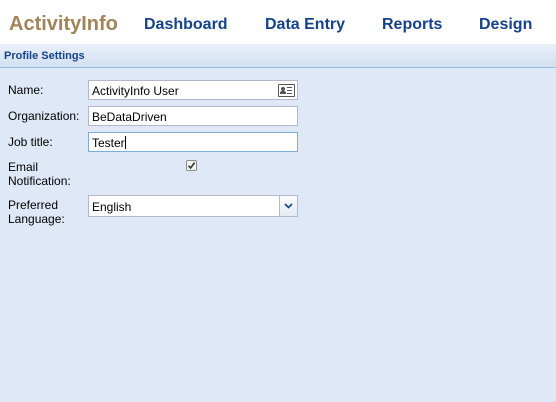 The image size is (556, 402). What do you see at coordinates (286, 90) in the screenshot?
I see `contact-card-icon` at bounding box center [286, 90].